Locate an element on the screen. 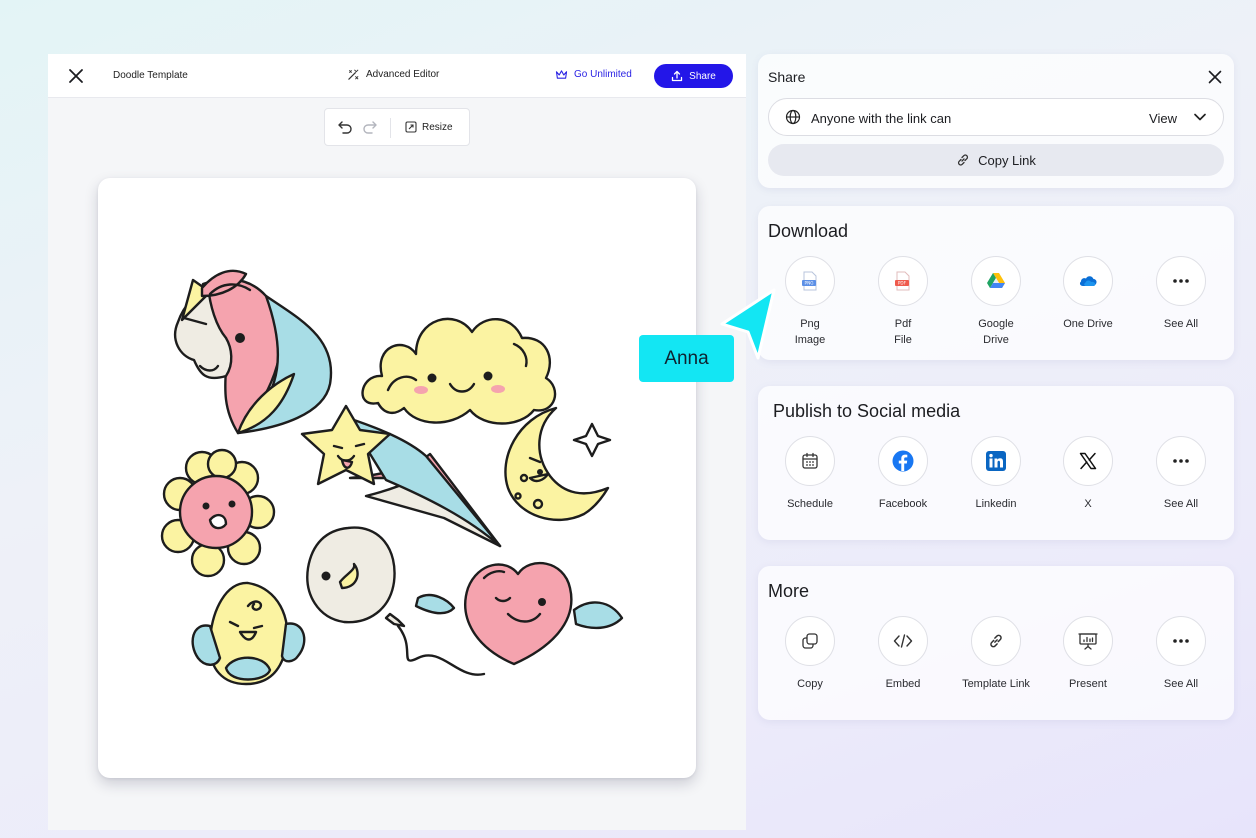  more-see-all-option: See All is located at coordinates (1181, 654).